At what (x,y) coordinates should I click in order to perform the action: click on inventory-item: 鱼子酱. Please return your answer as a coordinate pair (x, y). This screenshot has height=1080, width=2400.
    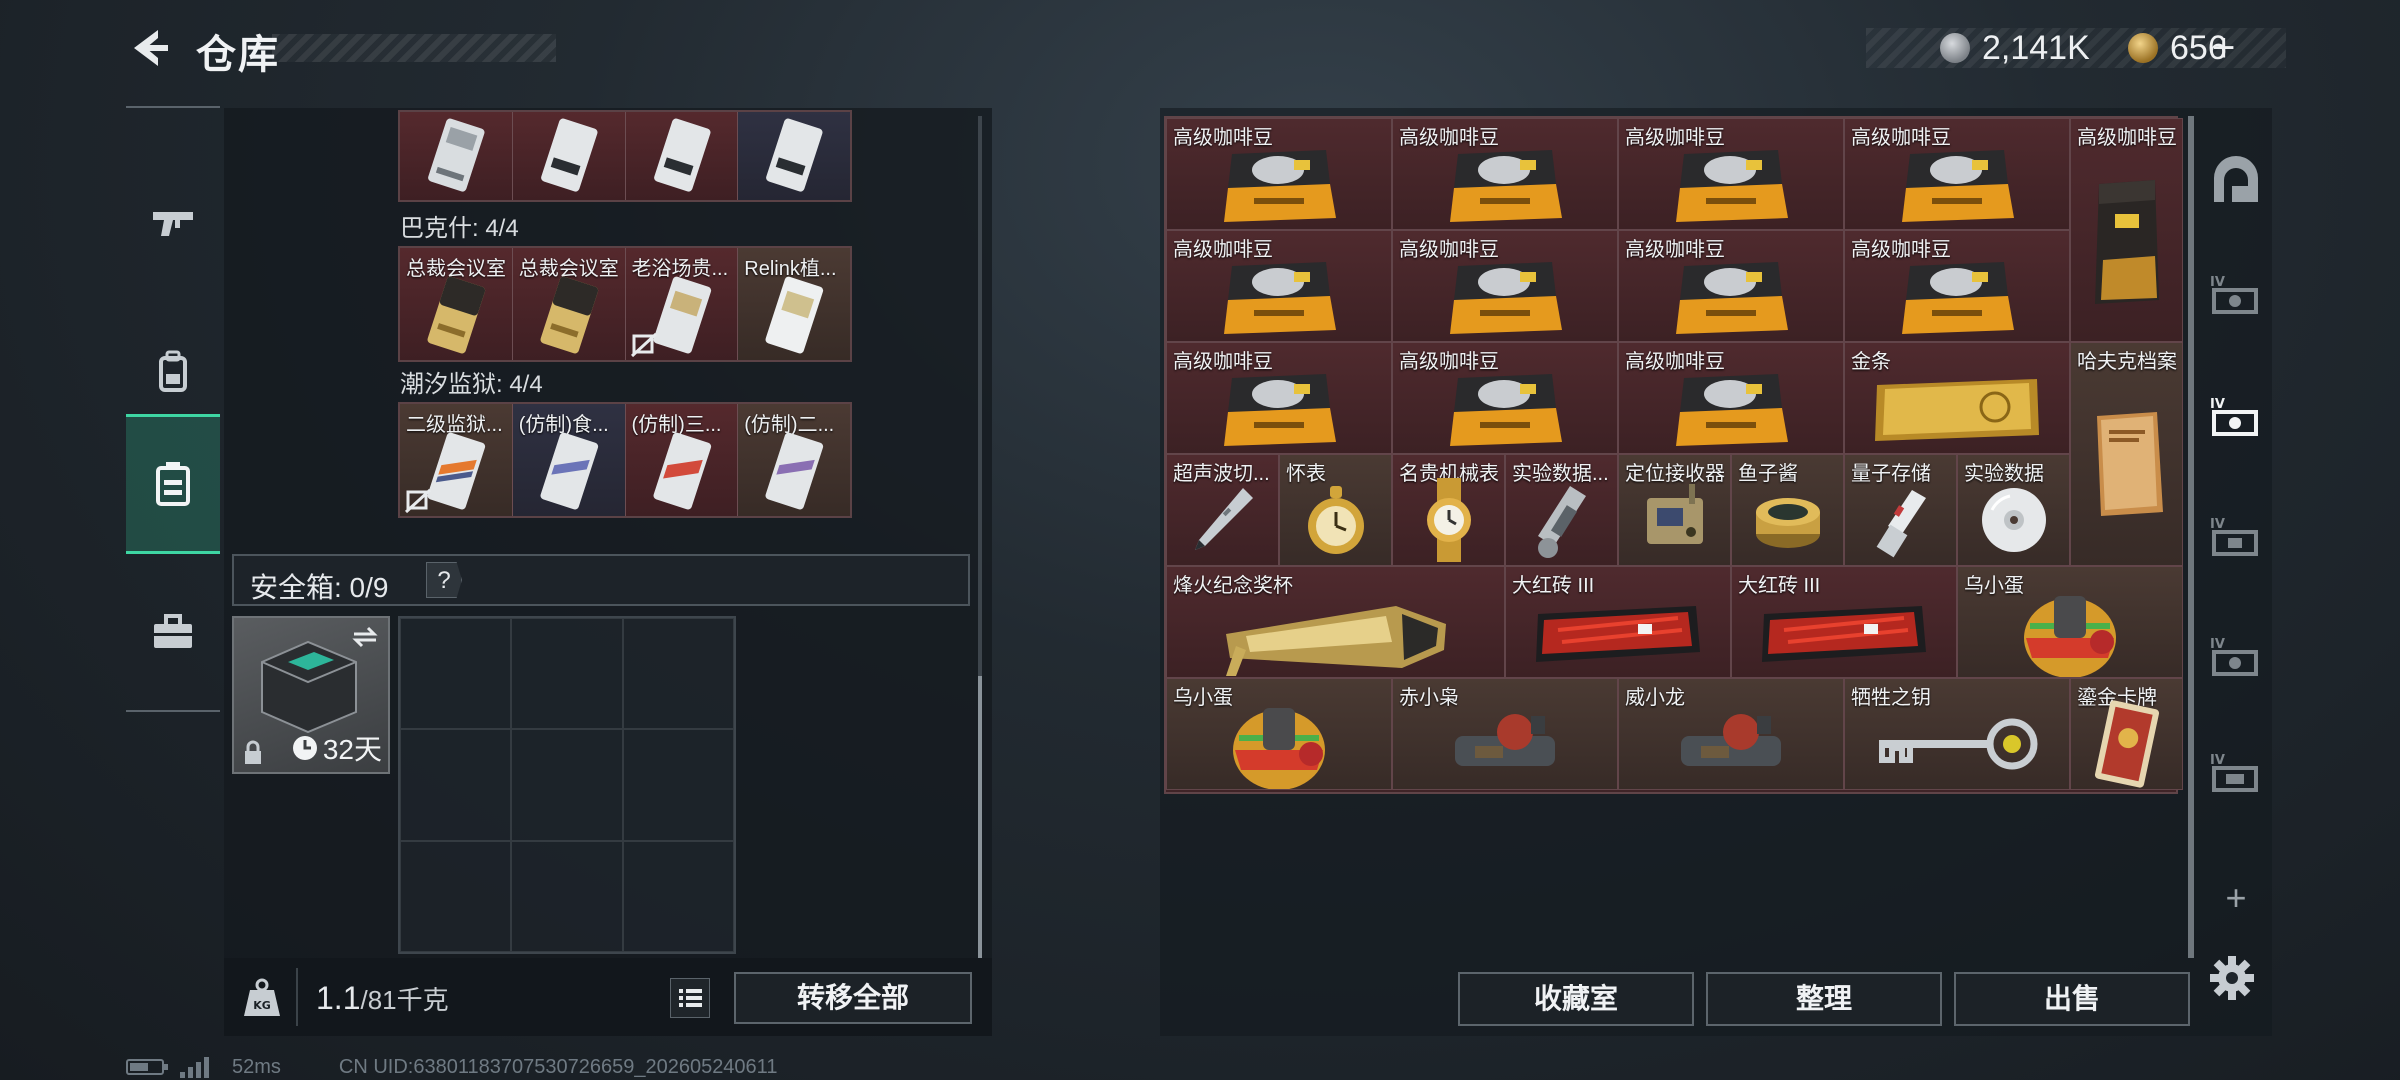
    Looking at the image, I should click on (1787, 510).